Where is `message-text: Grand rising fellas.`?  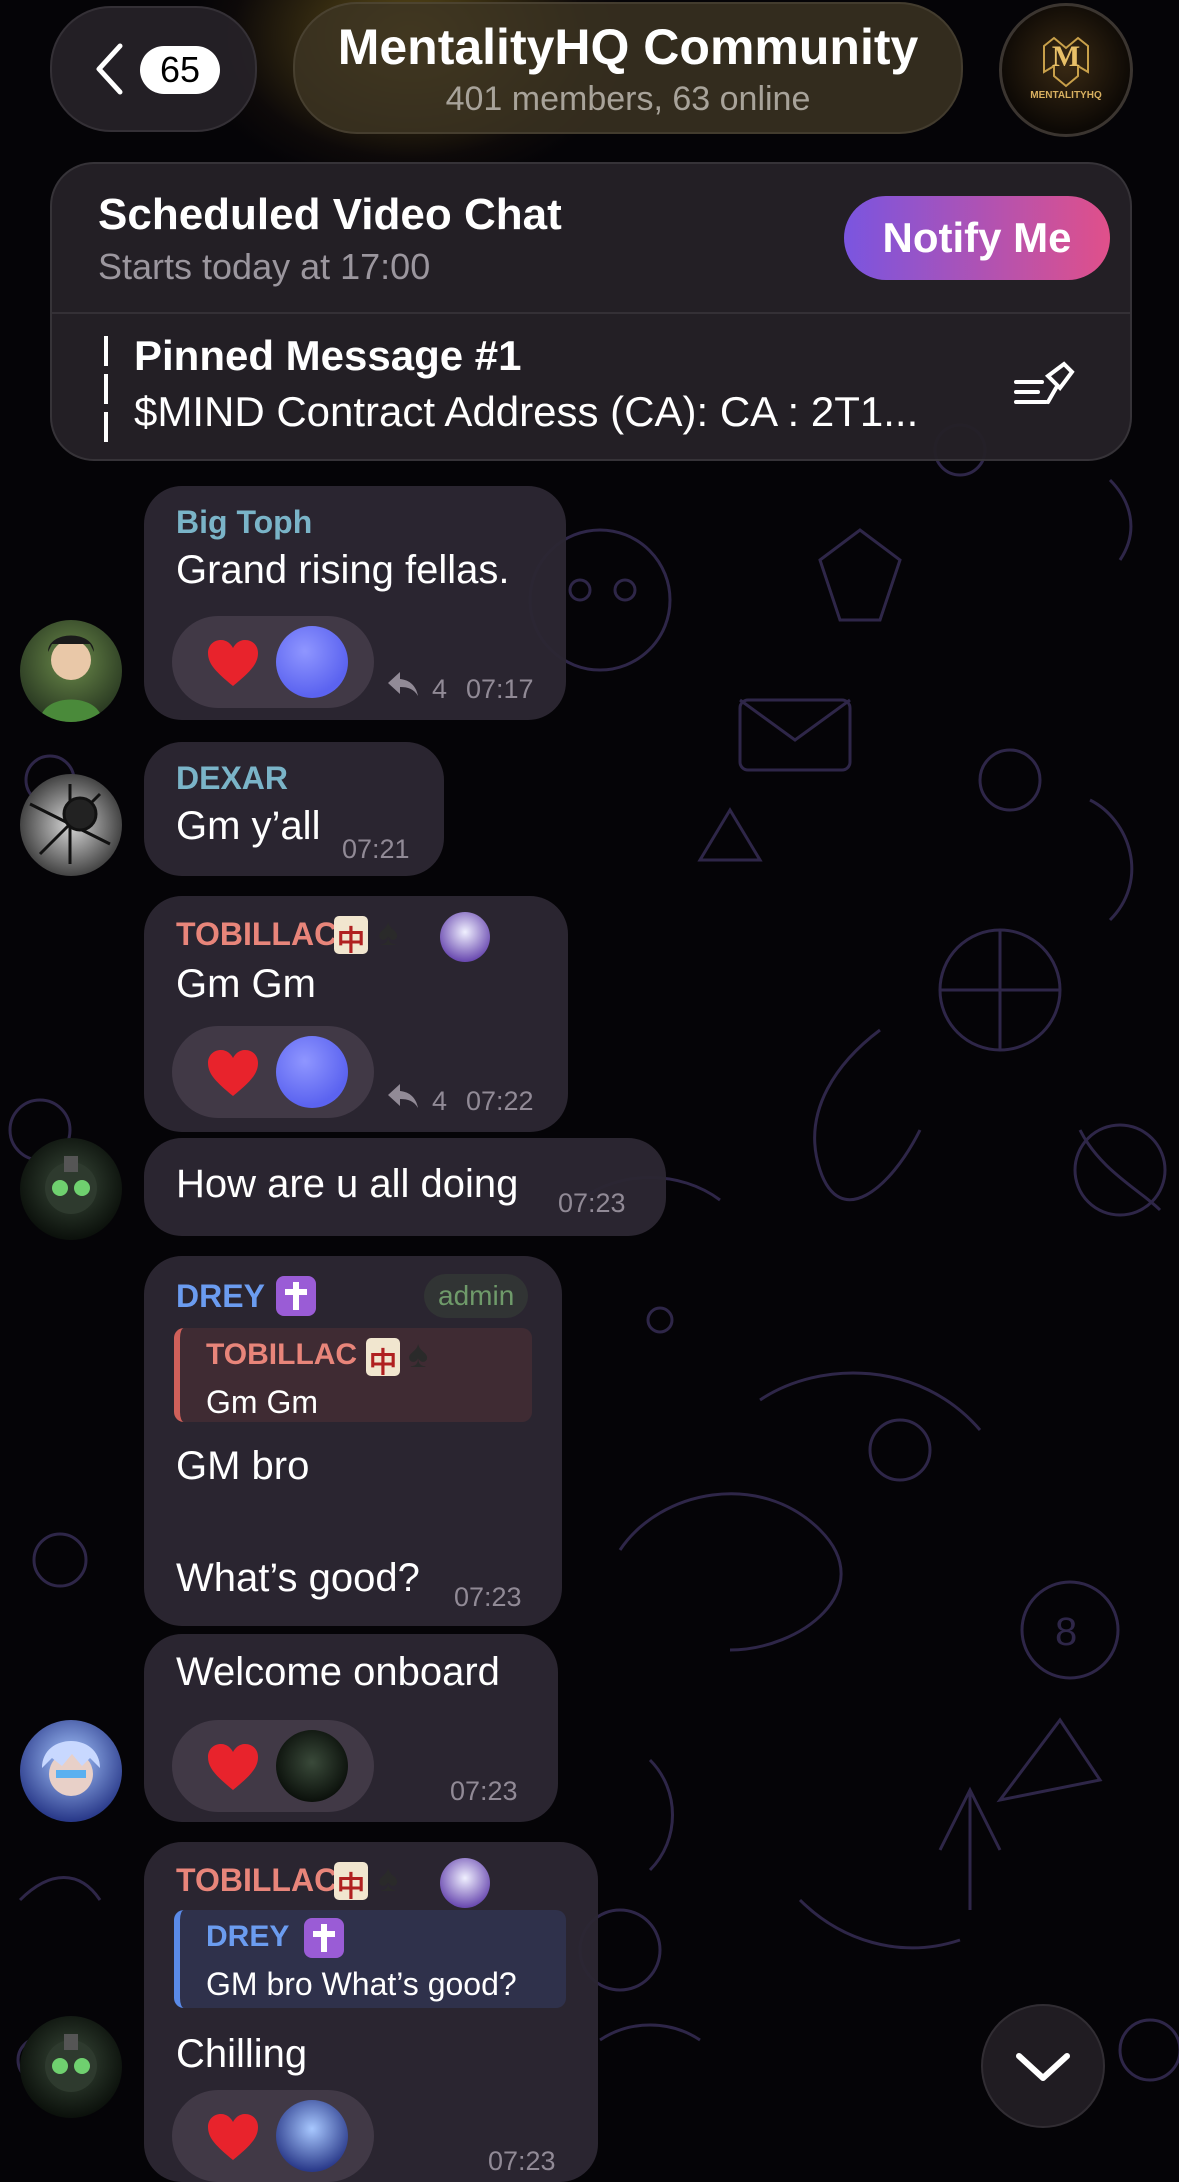 message-text: Grand rising fellas. is located at coordinates (343, 570).